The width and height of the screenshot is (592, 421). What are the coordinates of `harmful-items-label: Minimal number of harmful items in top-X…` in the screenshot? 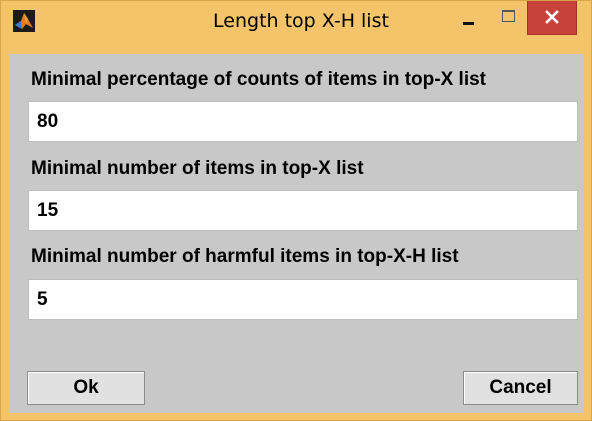 It's located at (245, 256).